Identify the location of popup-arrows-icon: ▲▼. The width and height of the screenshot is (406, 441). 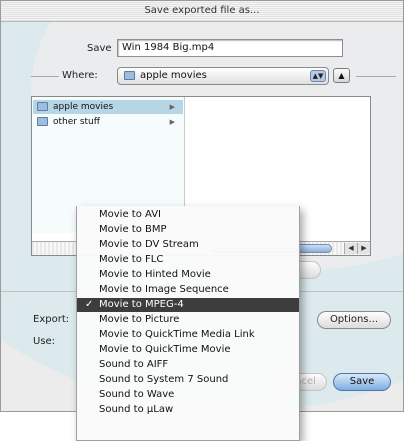
(318, 76).